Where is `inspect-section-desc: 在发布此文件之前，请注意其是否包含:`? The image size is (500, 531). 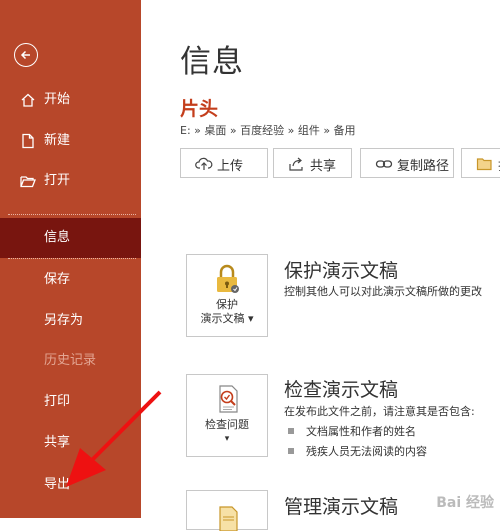 inspect-section-desc: 在发布此文件之前，请注意其是否包含: is located at coordinates (379, 411).